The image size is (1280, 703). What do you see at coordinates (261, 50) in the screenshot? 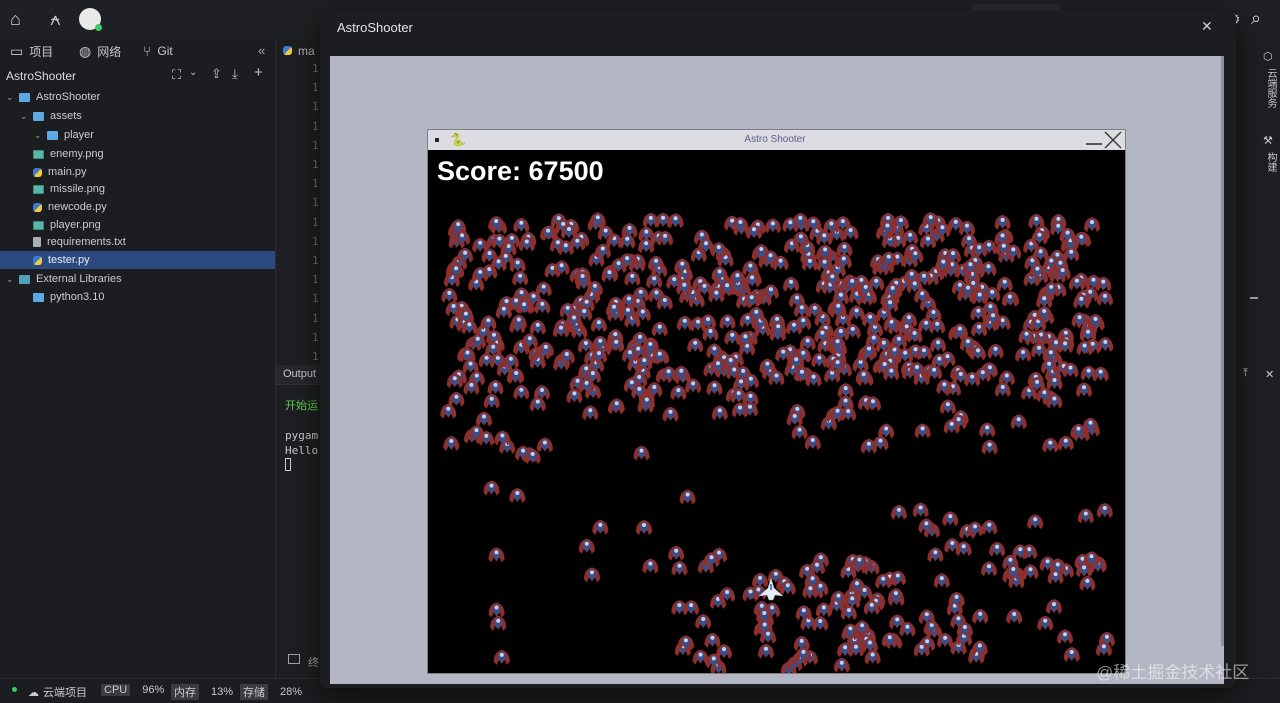
I see `collapse-panel-icon: «` at bounding box center [261, 50].